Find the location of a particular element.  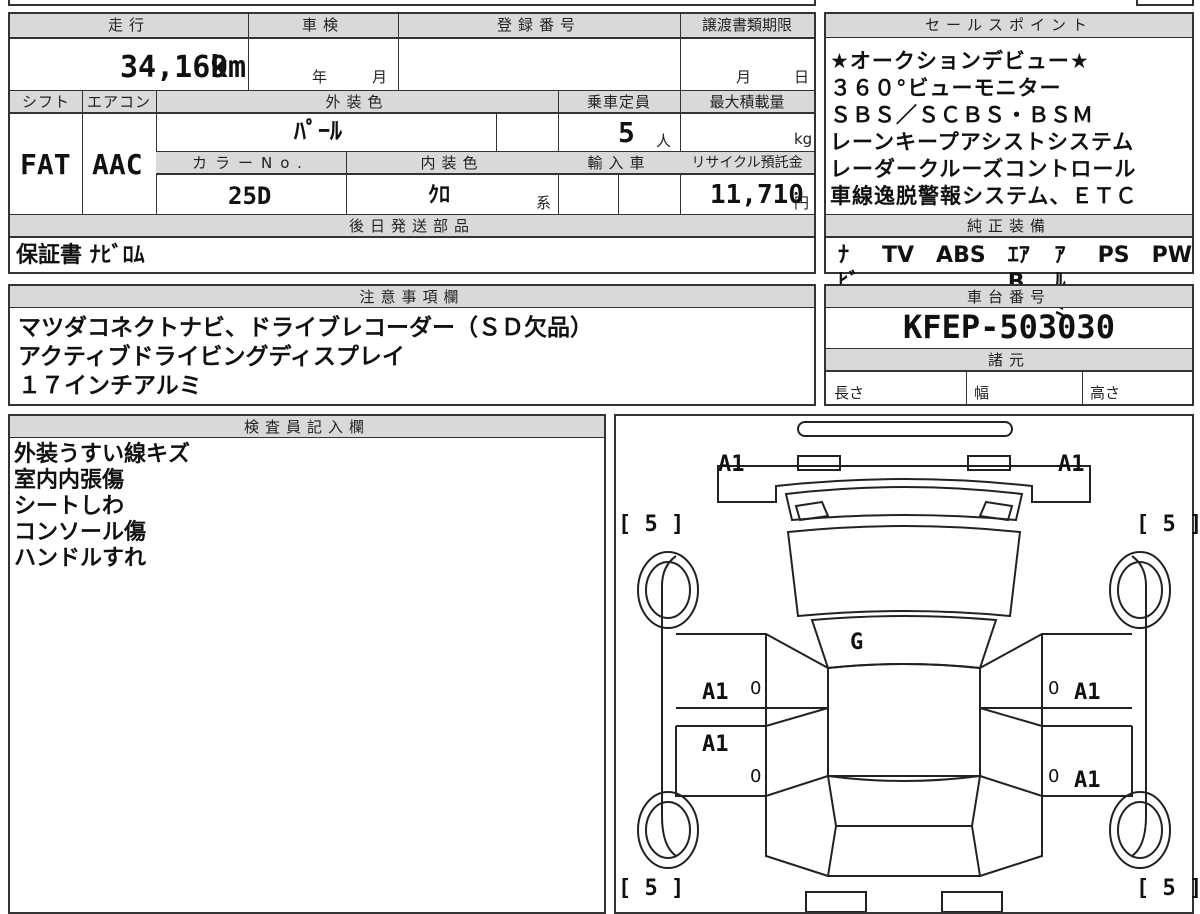

sales-point-item: ＳＢＳ／ＳＣＢＳ・ＢＳＭ is located at coordinates (962, 115).